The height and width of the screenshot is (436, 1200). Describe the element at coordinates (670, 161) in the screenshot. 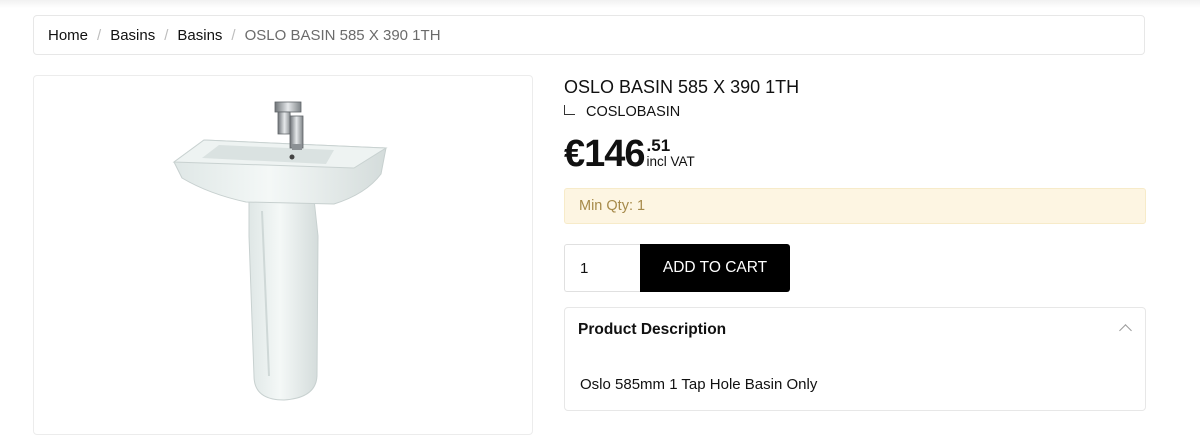

I see `price-vat-label: incl VAT` at that location.